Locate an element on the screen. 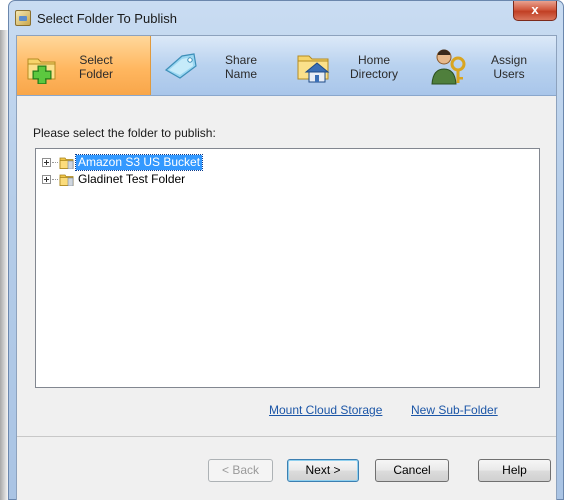  tag-icon is located at coordinates (180, 66).